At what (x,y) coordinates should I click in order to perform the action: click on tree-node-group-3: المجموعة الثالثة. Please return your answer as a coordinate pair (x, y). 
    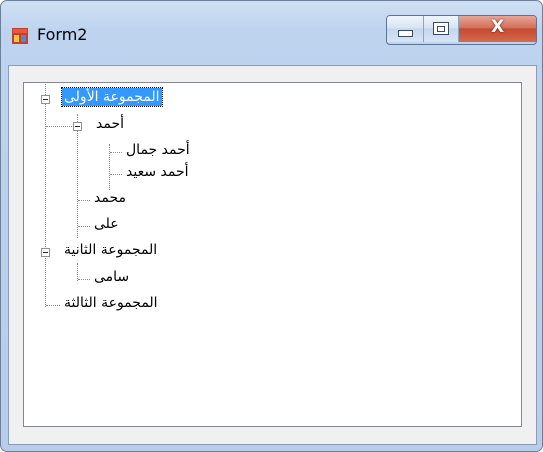
    Looking at the image, I should click on (144, 306).